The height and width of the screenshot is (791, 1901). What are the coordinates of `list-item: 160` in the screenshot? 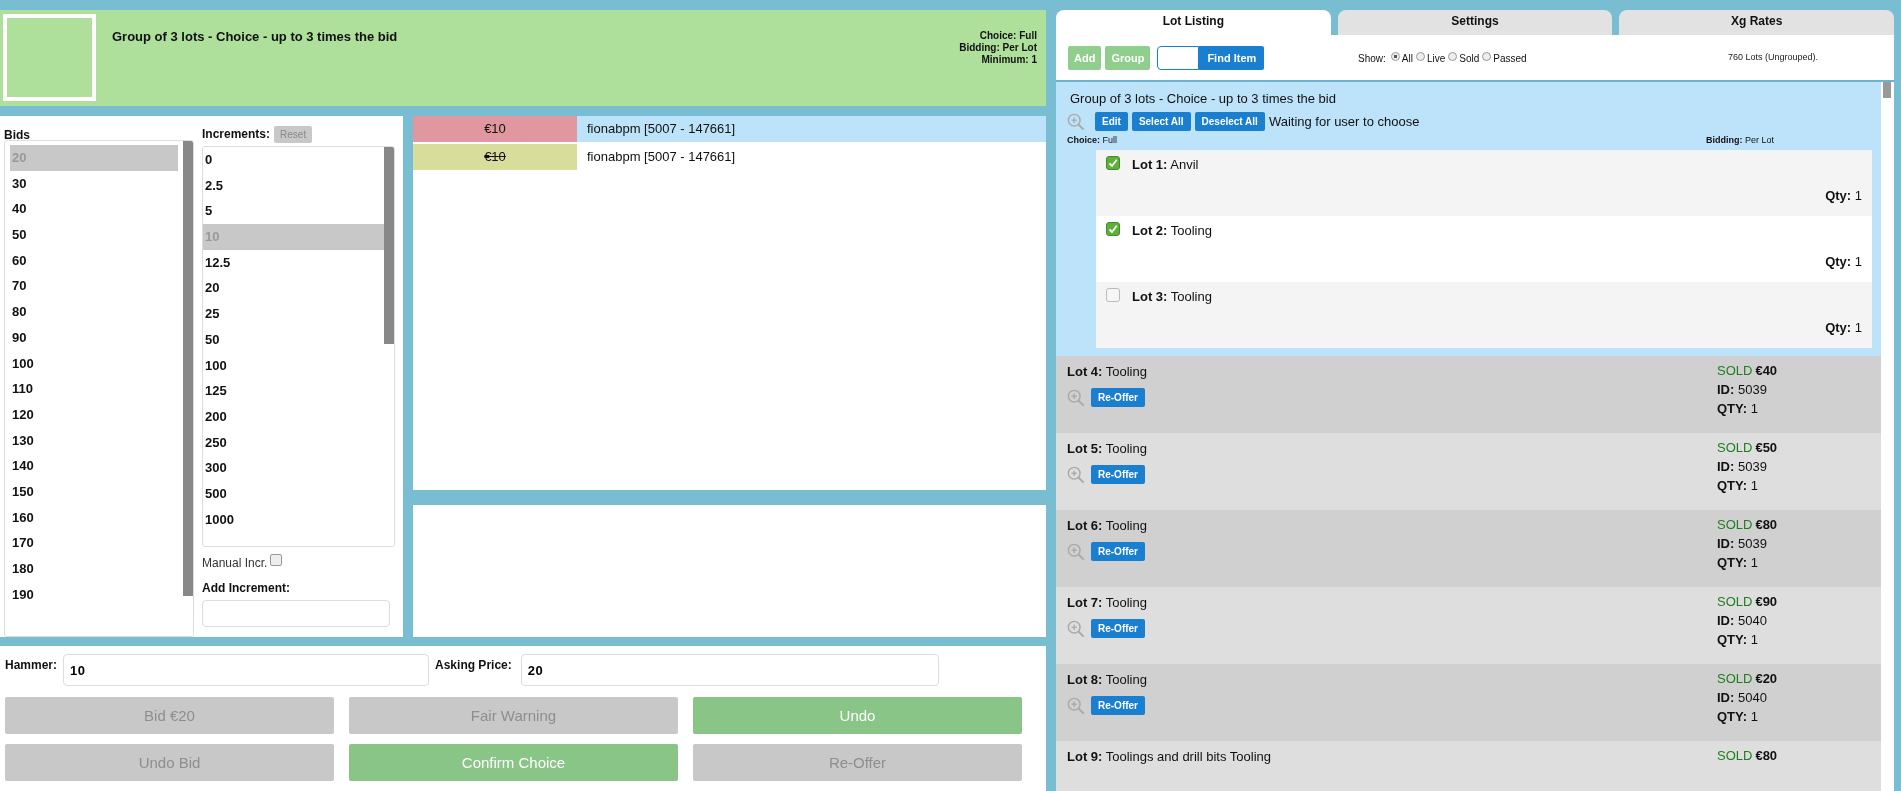 It's located at (94, 517).